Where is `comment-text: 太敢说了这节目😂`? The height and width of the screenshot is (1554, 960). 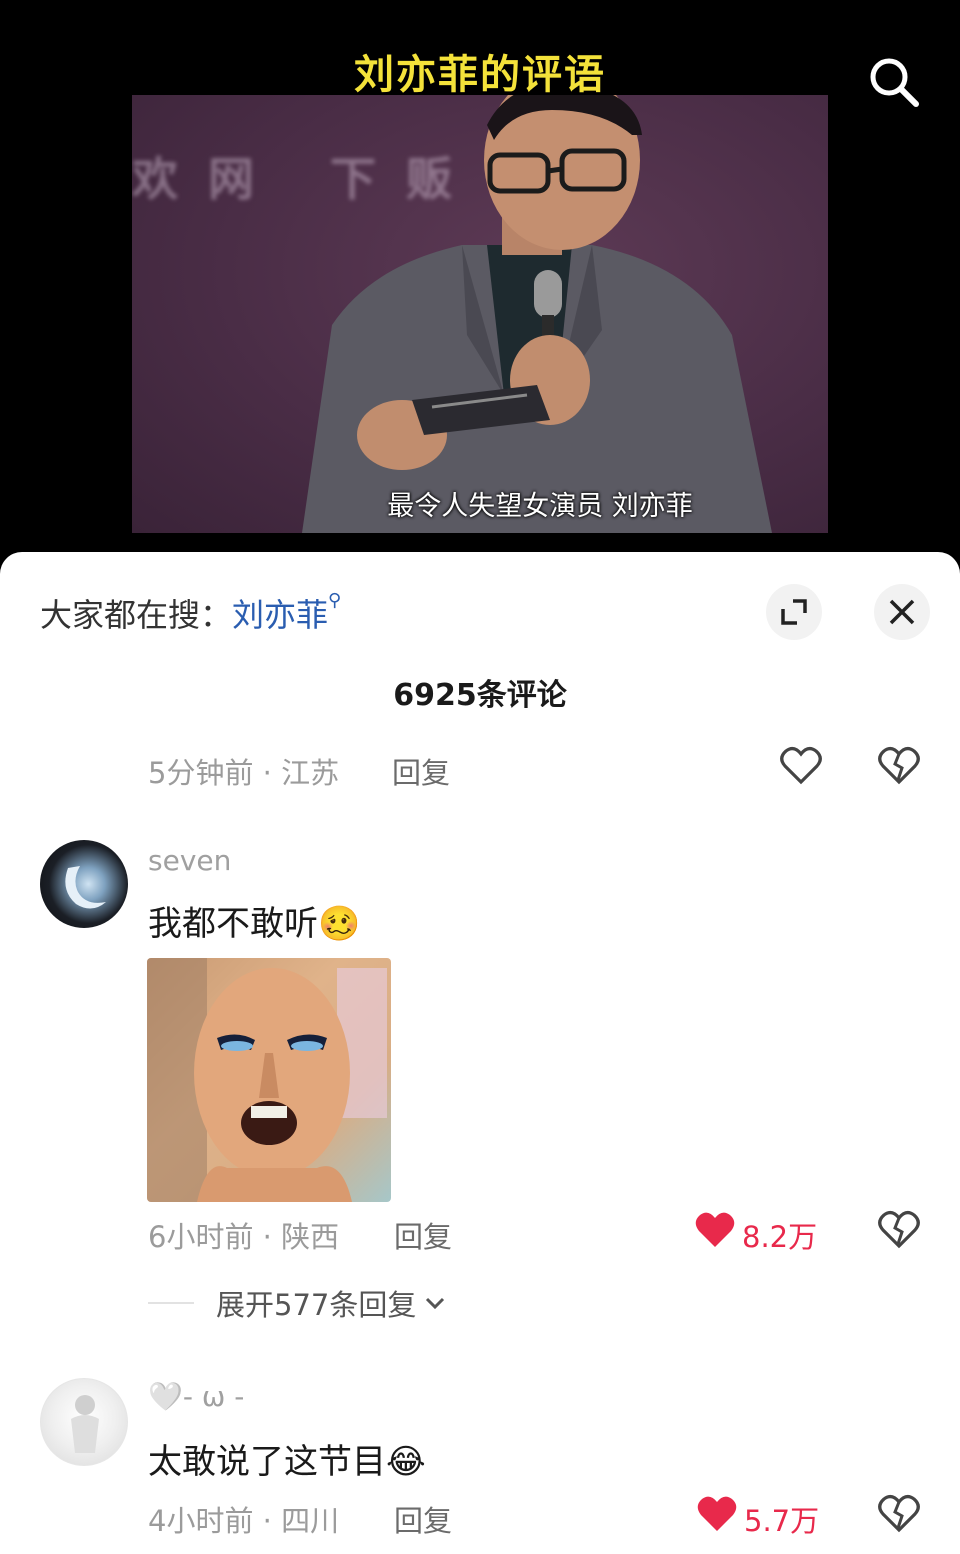
comment-text: 太敢说了这节目😂 is located at coordinates (287, 1458).